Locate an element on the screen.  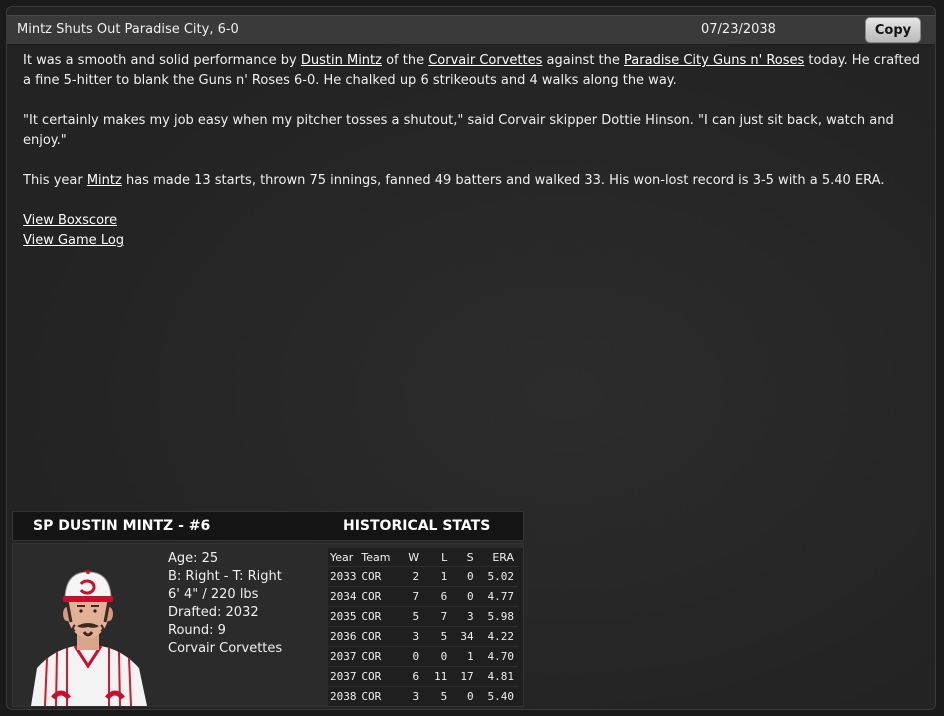
stat-year: 2034 is located at coordinates (345, 596).